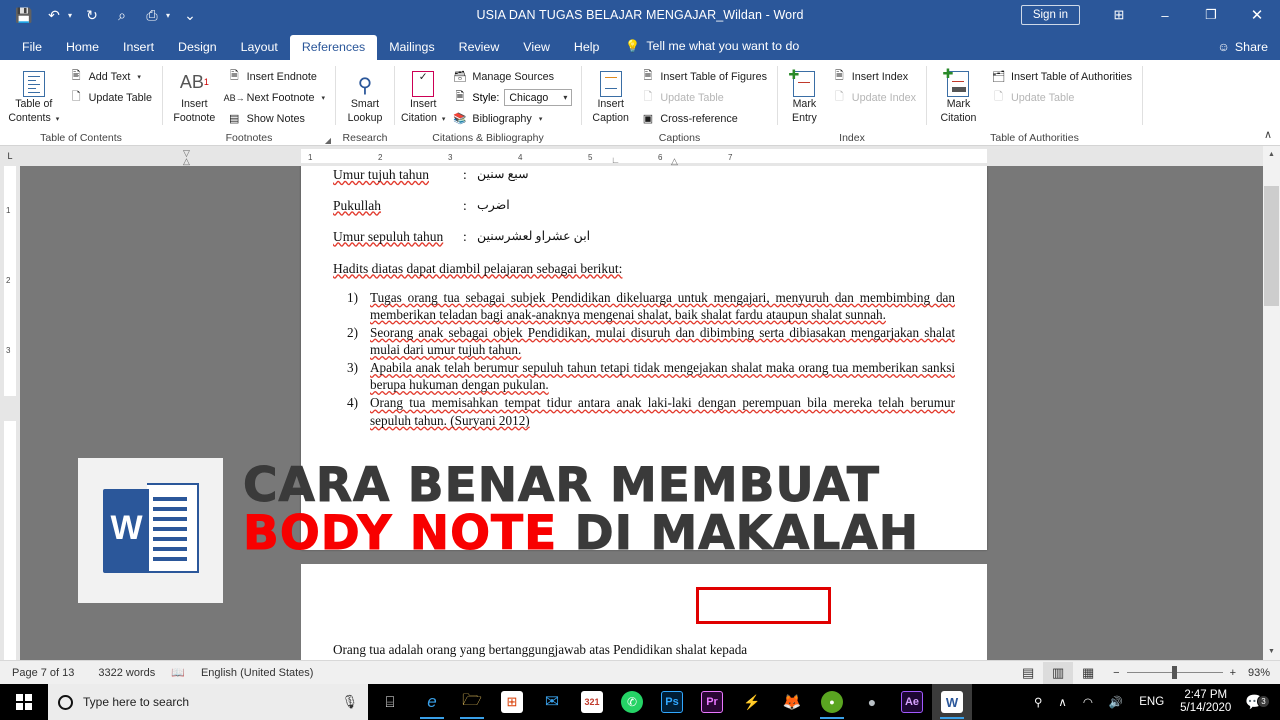  What do you see at coordinates (703, 76) in the screenshot?
I see `insert-table-of-figures-button: 🗎 Insert Table of Figures` at bounding box center [703, 76].